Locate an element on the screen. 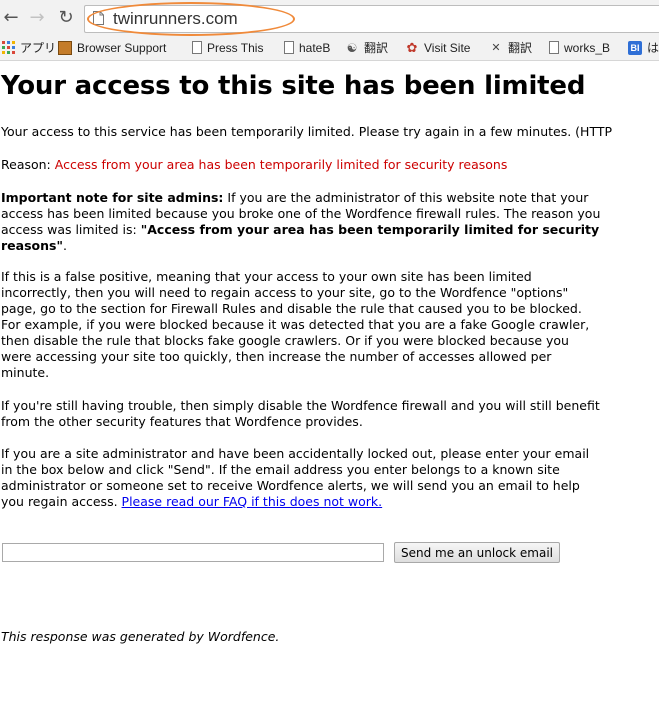  bookmark-label: Press This is located at coordinates (235, 47).